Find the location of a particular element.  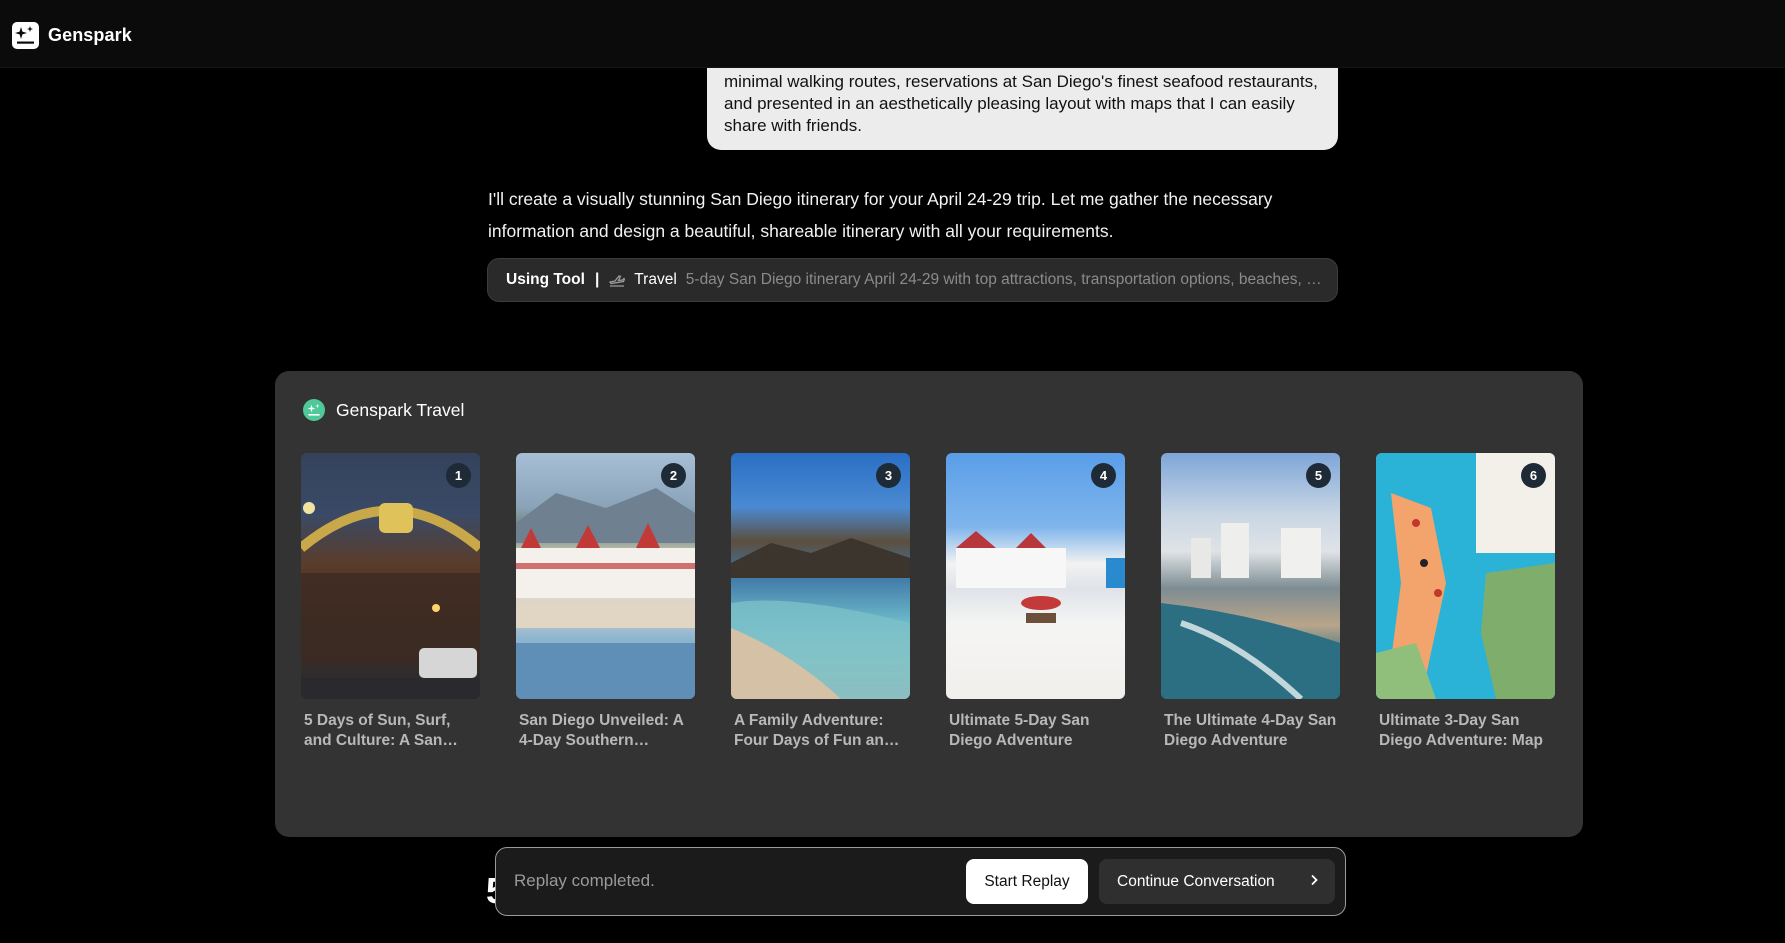

hotel-del-illustration is located at coordinates (605, 593).